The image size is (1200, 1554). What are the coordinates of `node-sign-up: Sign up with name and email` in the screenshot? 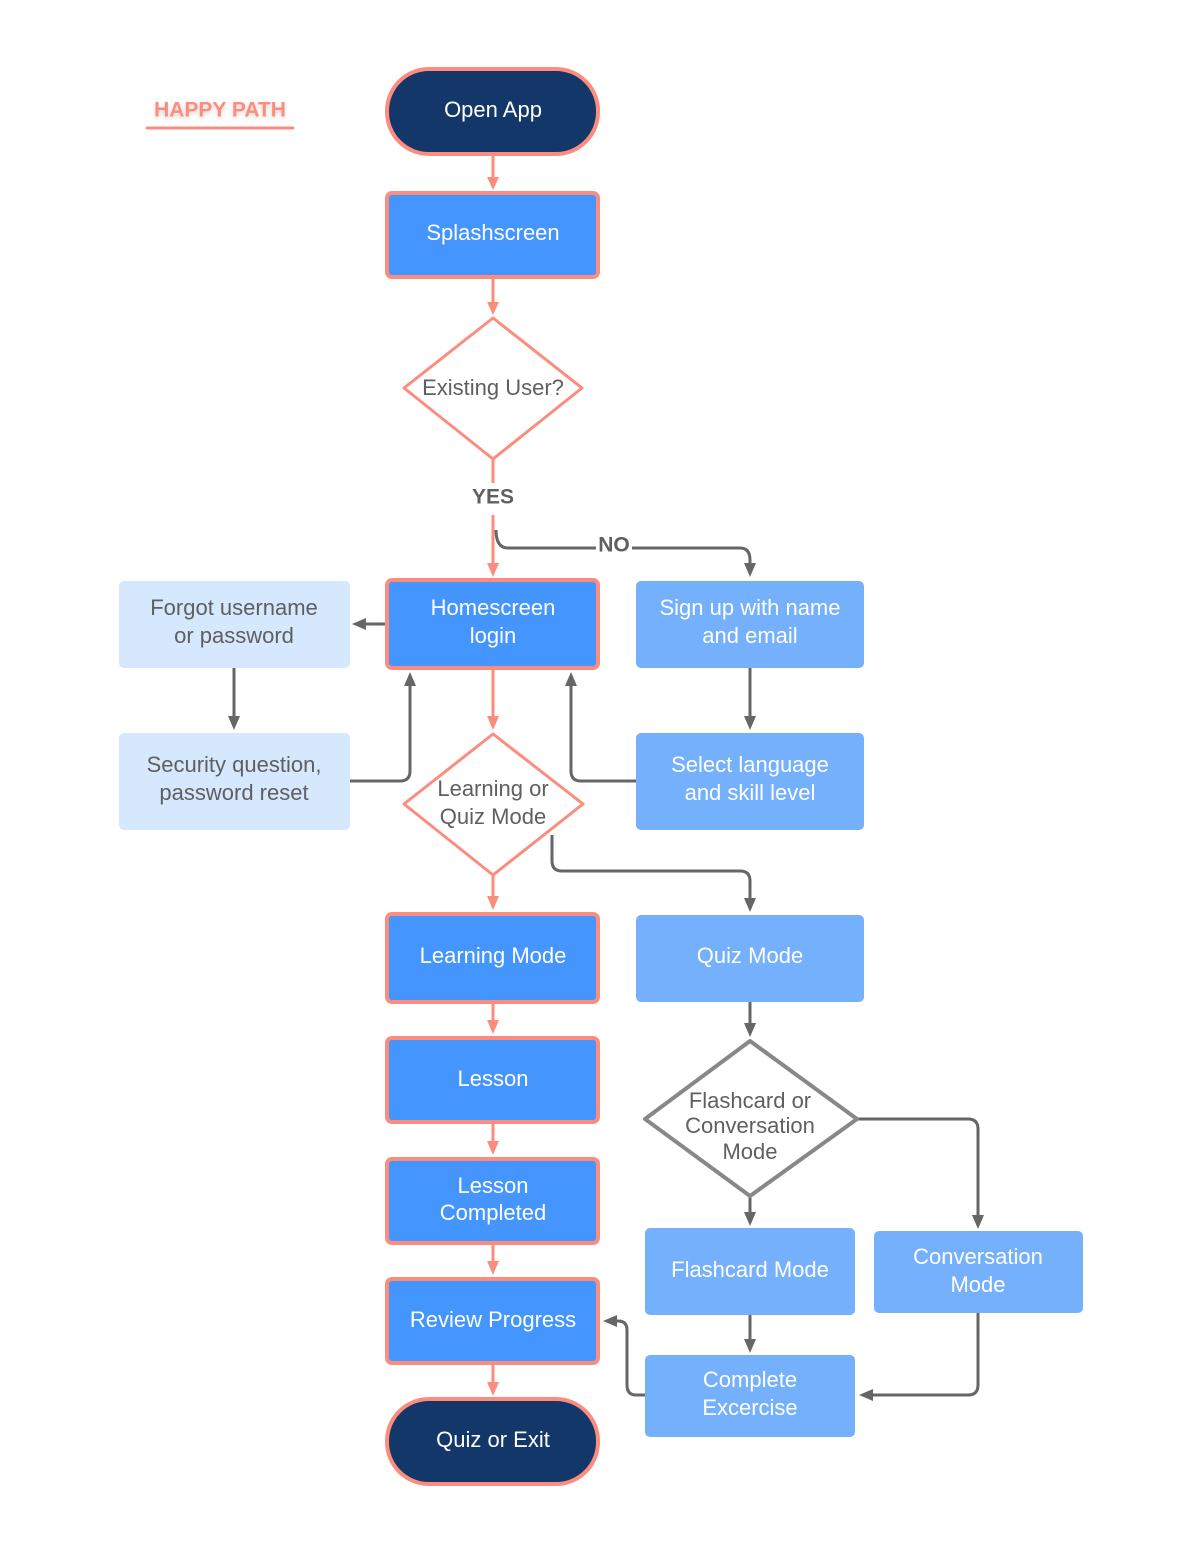 It's located at (750, 624).